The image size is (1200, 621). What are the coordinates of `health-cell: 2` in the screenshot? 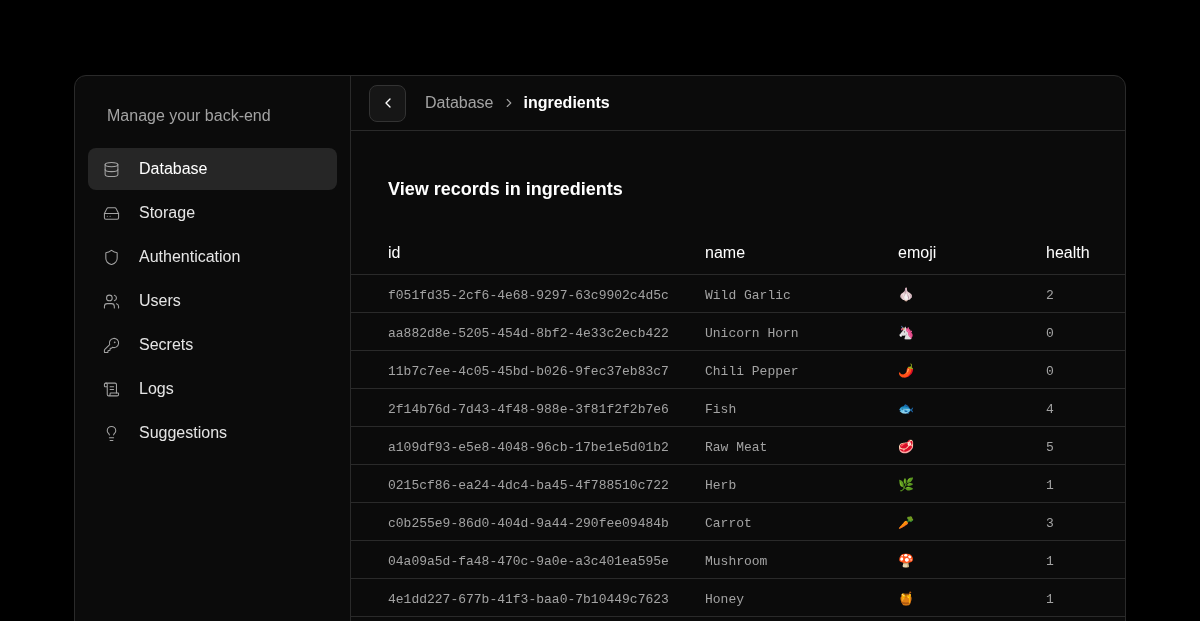 It's located at (1050, 295).